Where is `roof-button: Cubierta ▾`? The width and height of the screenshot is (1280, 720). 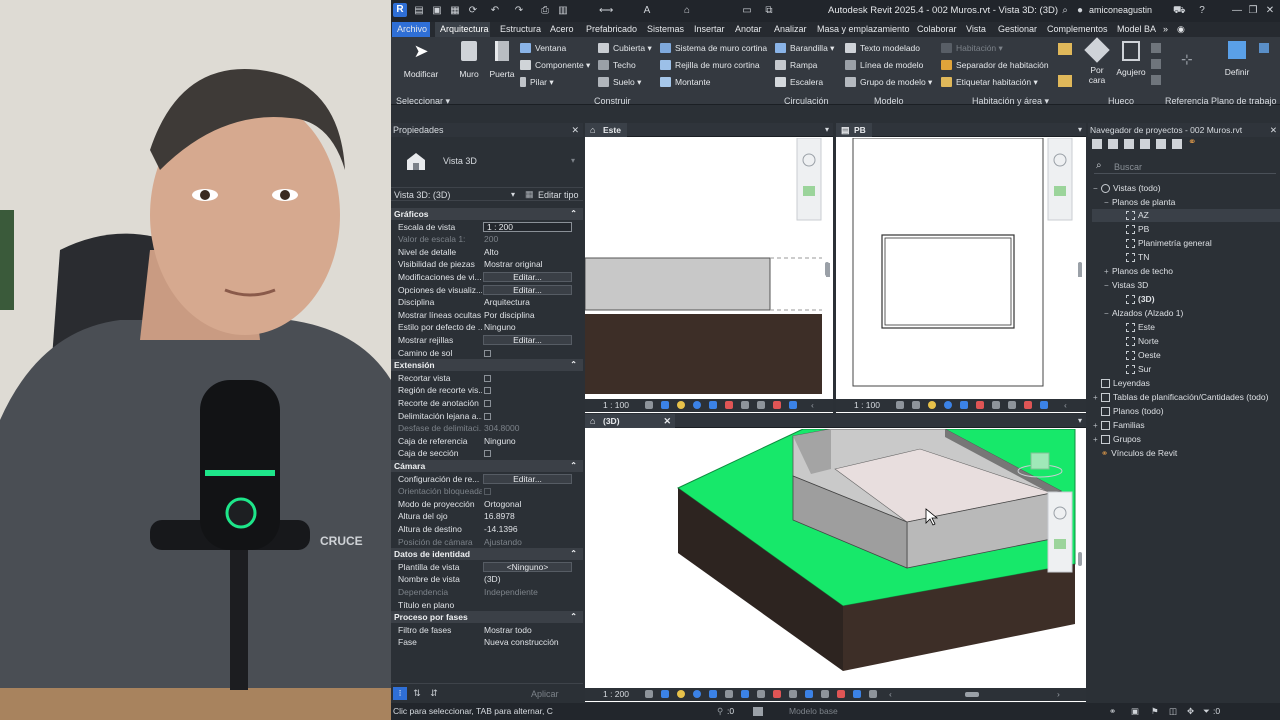 roof-button: Cubierta ▾ is located at coordinates (625, 48).